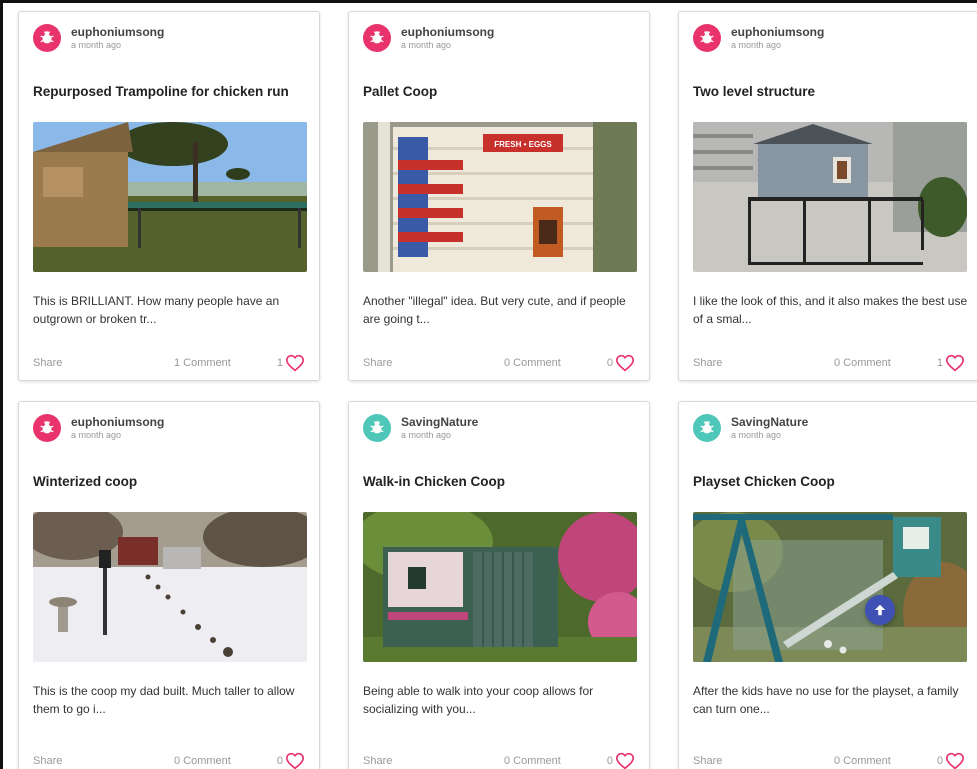 This screenshot has height=769, width=977. What do you see at coordinates (764, 481) in the screenshot?
I see `post-title: Playset Chicken Coop` at bounding box center [764, 481].